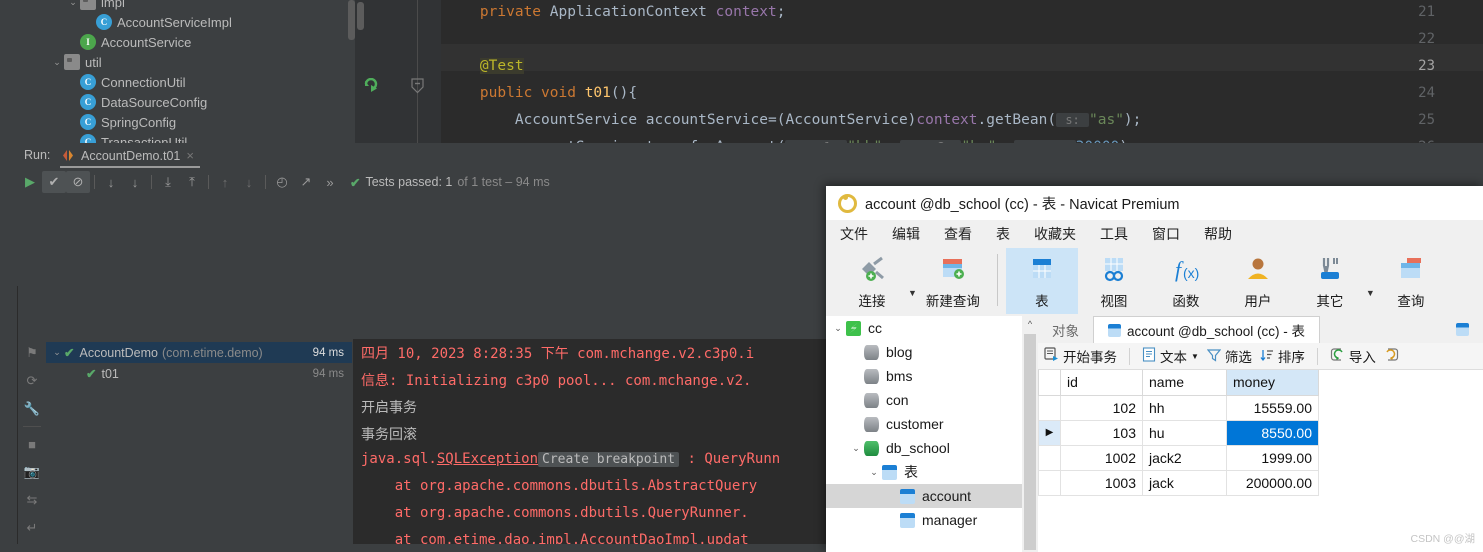 The width and height of the screenshot is (1483, 552). I want to click on user-button: 用户, so click(1258, 281).